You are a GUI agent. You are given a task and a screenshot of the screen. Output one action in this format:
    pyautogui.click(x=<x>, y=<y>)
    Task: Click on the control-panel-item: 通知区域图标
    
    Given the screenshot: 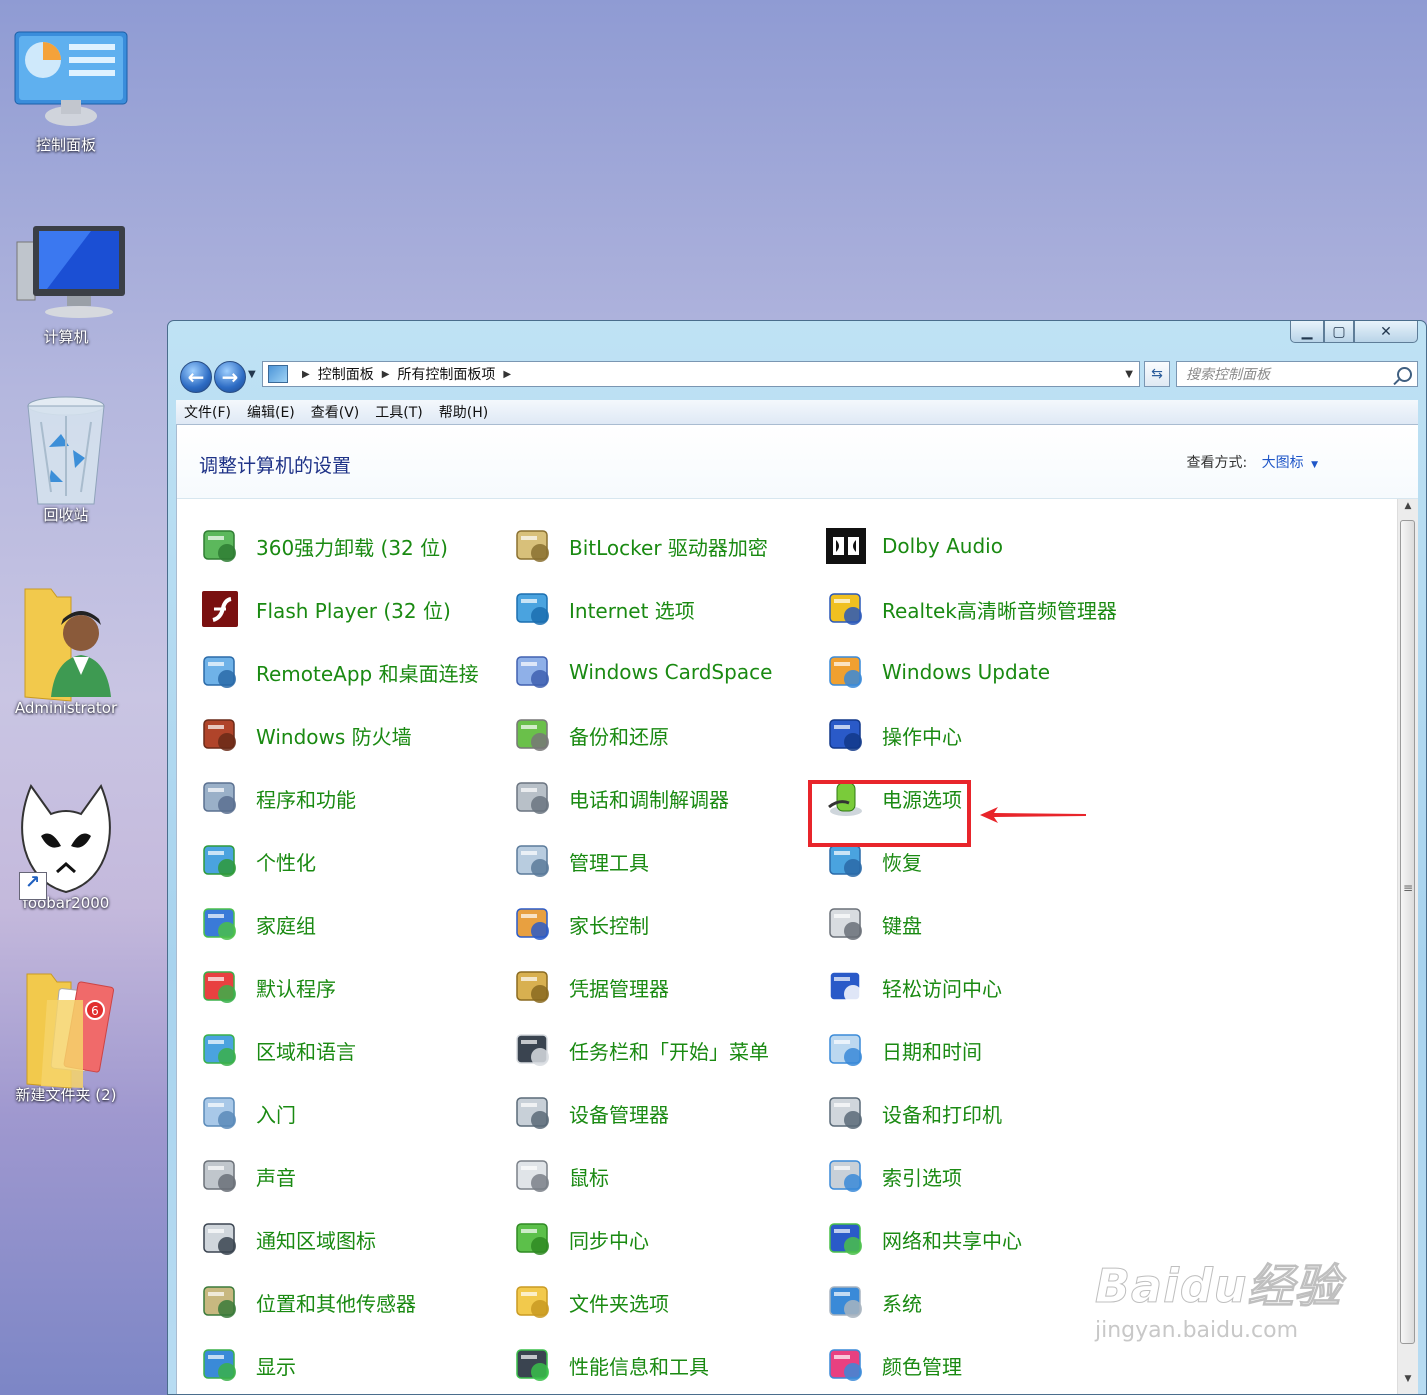 What is the action you would take?
    pyautogui.click(x=287, y=1239)
    